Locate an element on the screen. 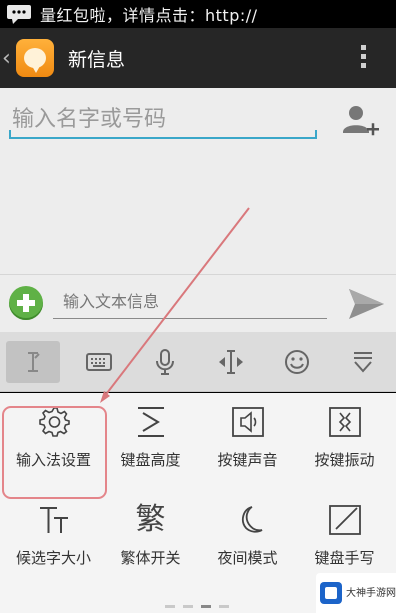  overflow-menu-icon is located at coordinates (363, 56).